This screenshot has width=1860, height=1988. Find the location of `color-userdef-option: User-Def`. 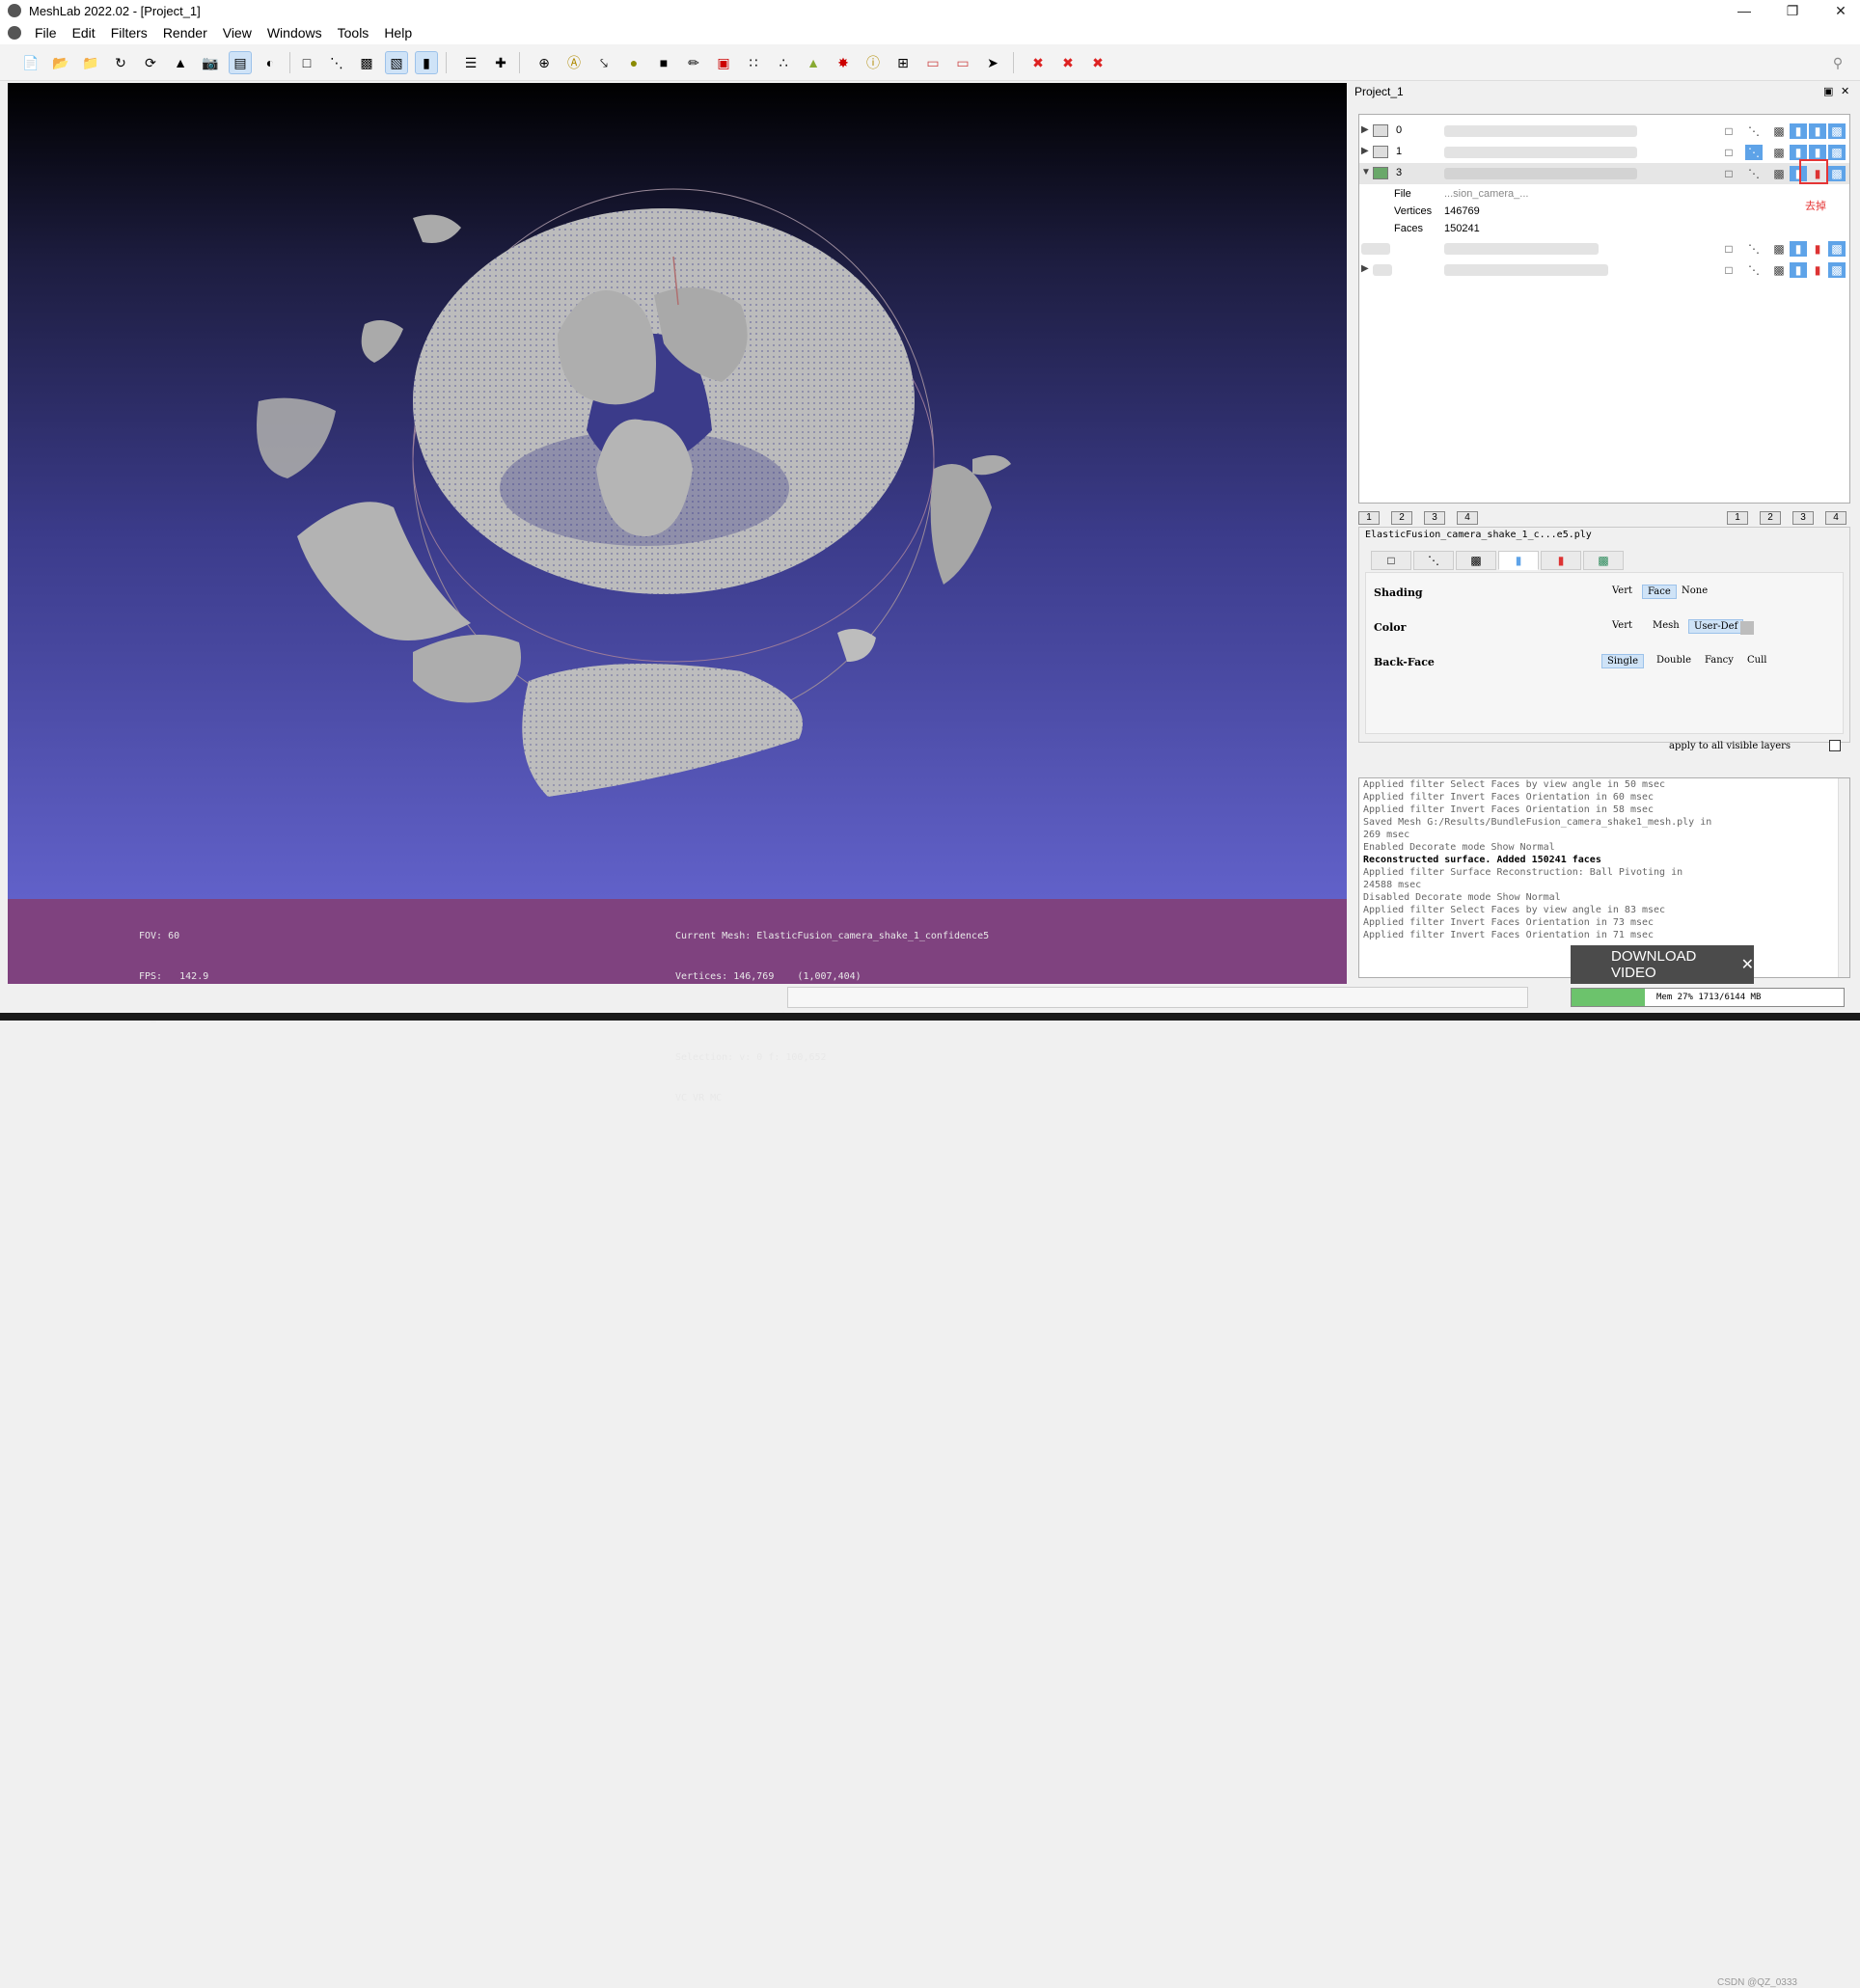

color-userdef-option: User-Def is located at coordinates (1716, 626).